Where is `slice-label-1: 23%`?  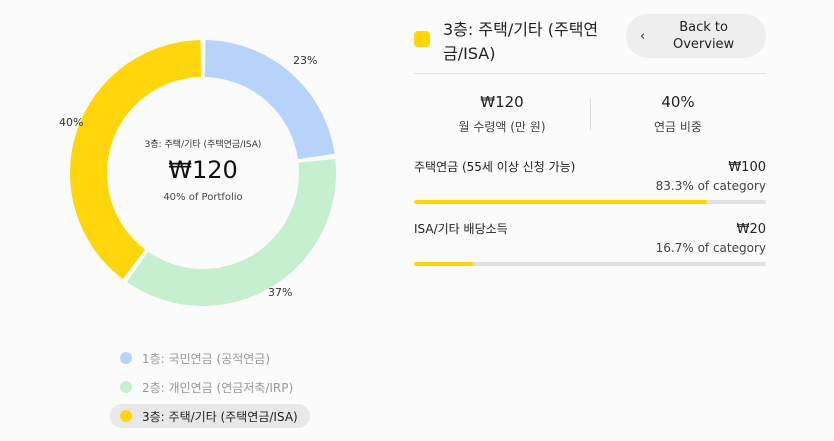 slice-label-1: 23% is located at coordinates (305, 60).